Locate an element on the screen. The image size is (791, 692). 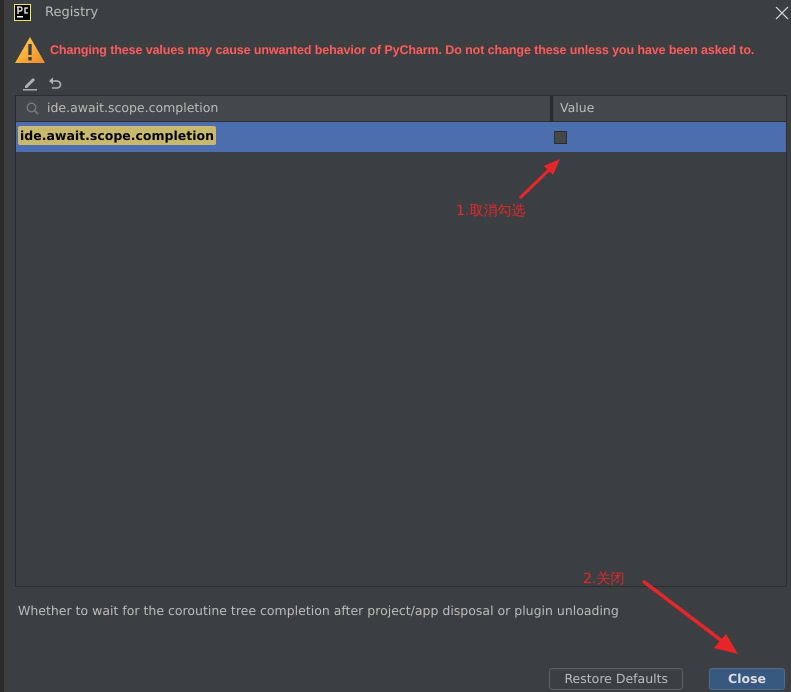
annotation-text: 2.关闭 is located at coordinates (603, 579).